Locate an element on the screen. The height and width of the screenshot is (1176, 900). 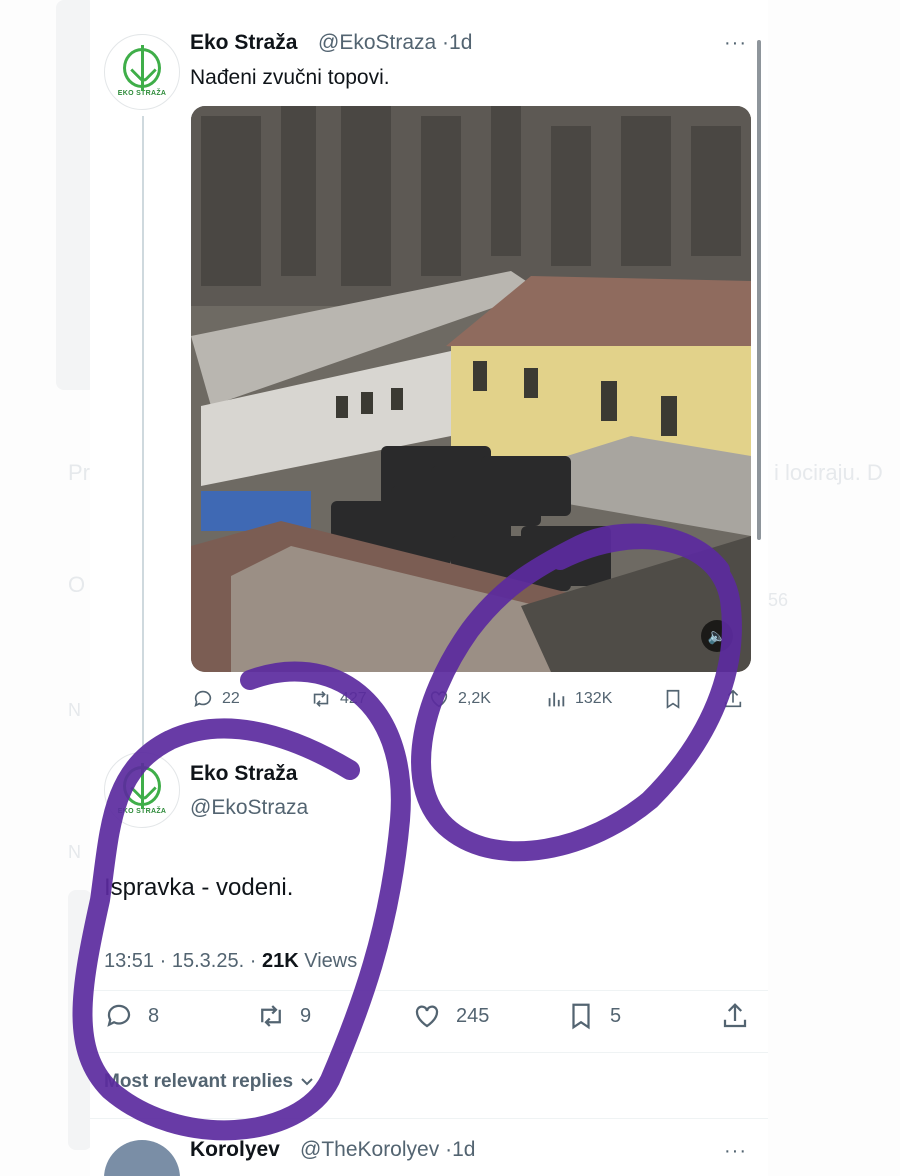
author-name: Korolyev is located at coordinates (235, 1150).